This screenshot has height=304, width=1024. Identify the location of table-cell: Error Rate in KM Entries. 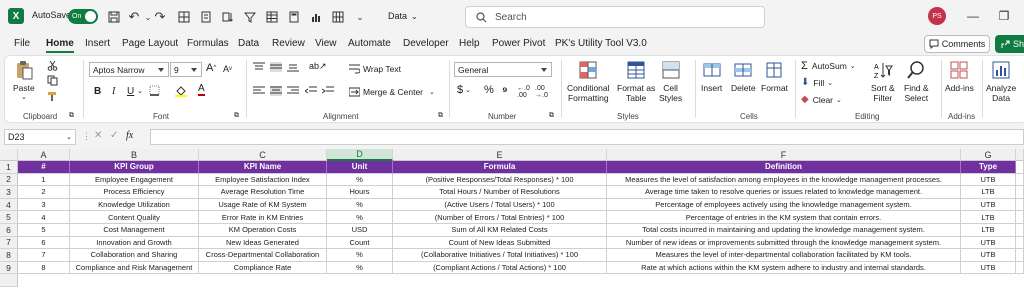
(263, 217).